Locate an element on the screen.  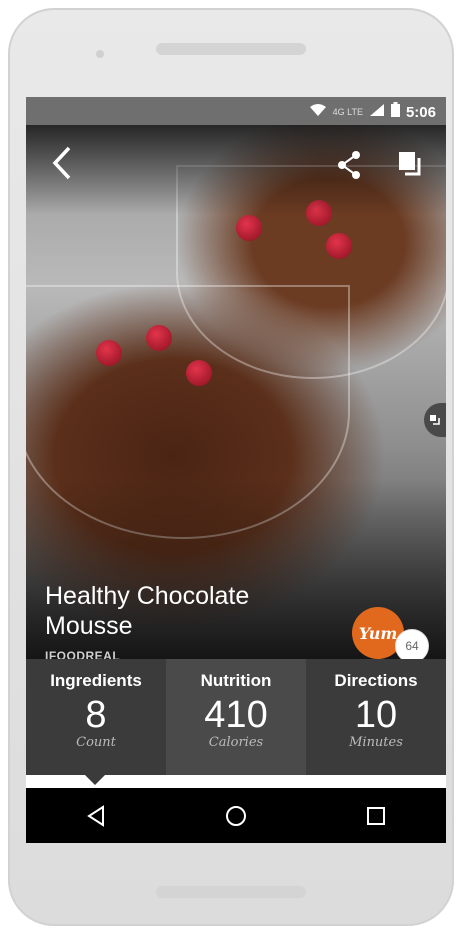
recipe-title: Healthy Chocolate Mousse is located at coordinates (195, 611).